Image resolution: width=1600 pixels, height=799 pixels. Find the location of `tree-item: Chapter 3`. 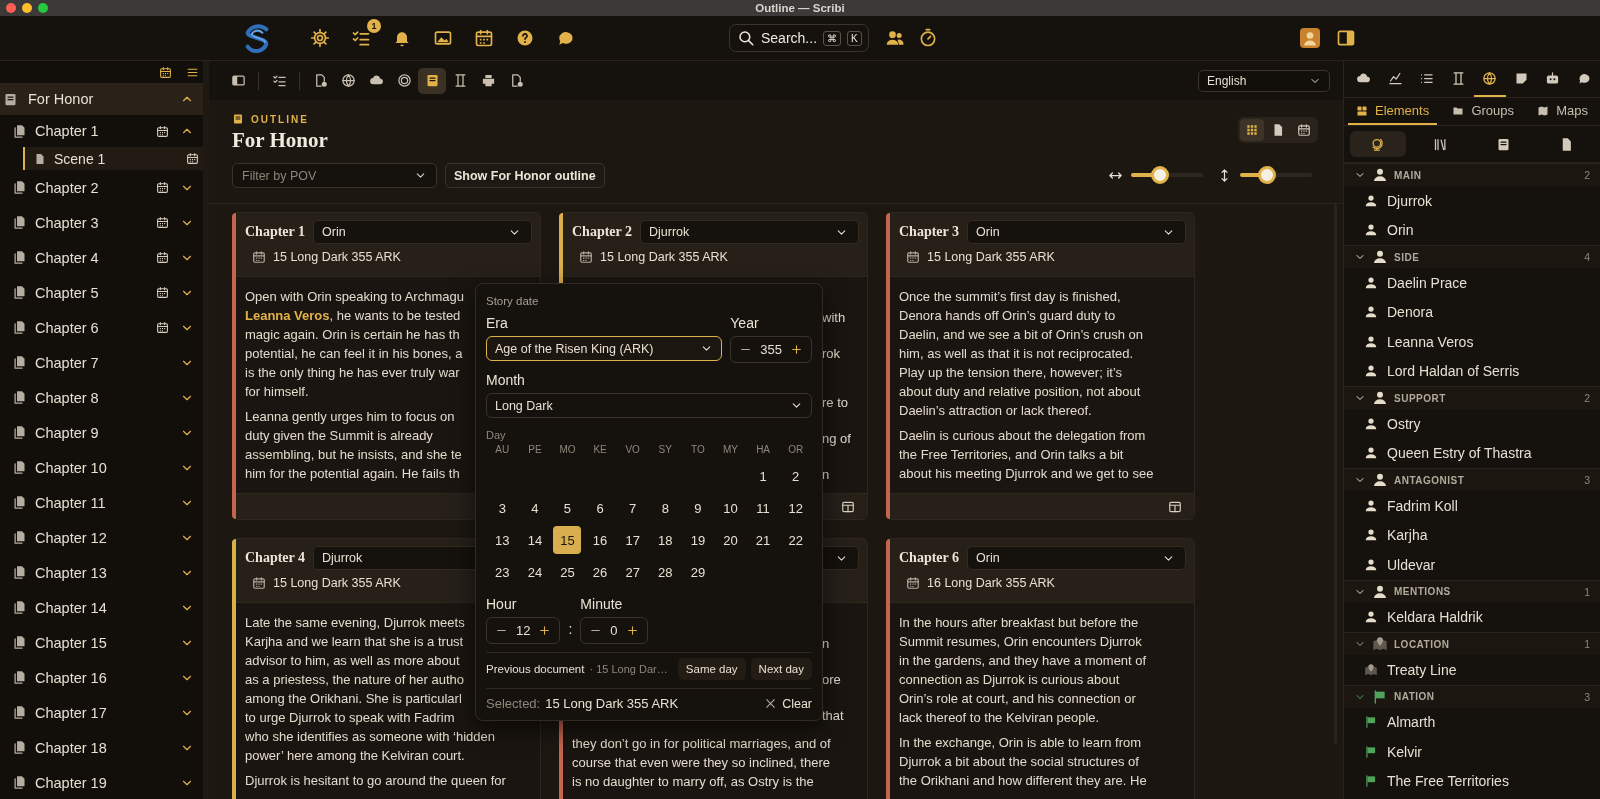

tree-item: Chapter 3 is located at coordinates (101, 222).